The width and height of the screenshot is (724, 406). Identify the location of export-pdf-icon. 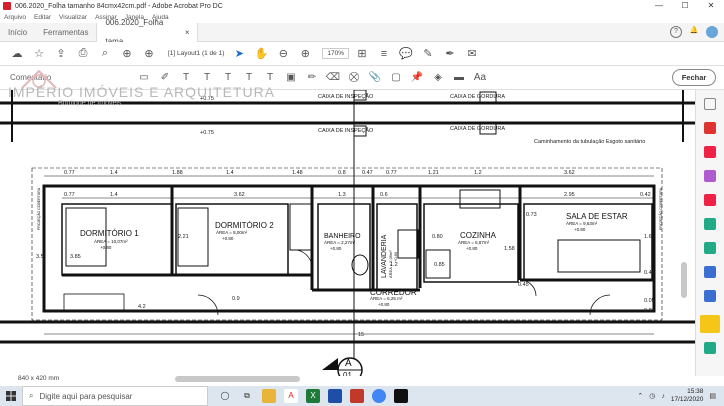
(710, 200).